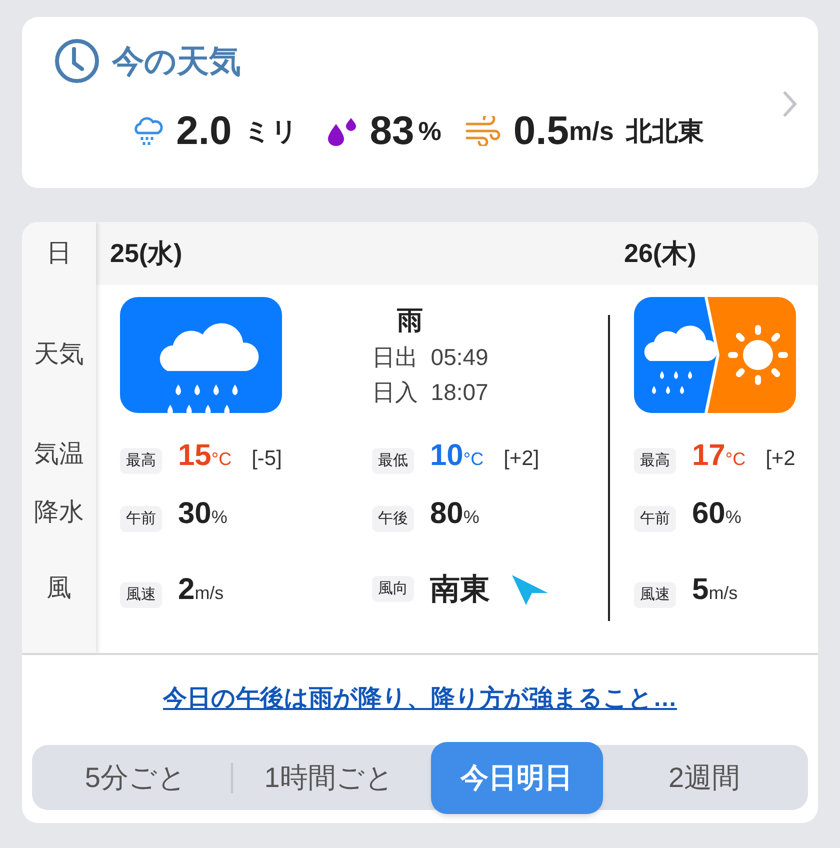 The width and height of the screenshot is (840, 848). I want to click on rain-cloud-icon, so click(148, 131).